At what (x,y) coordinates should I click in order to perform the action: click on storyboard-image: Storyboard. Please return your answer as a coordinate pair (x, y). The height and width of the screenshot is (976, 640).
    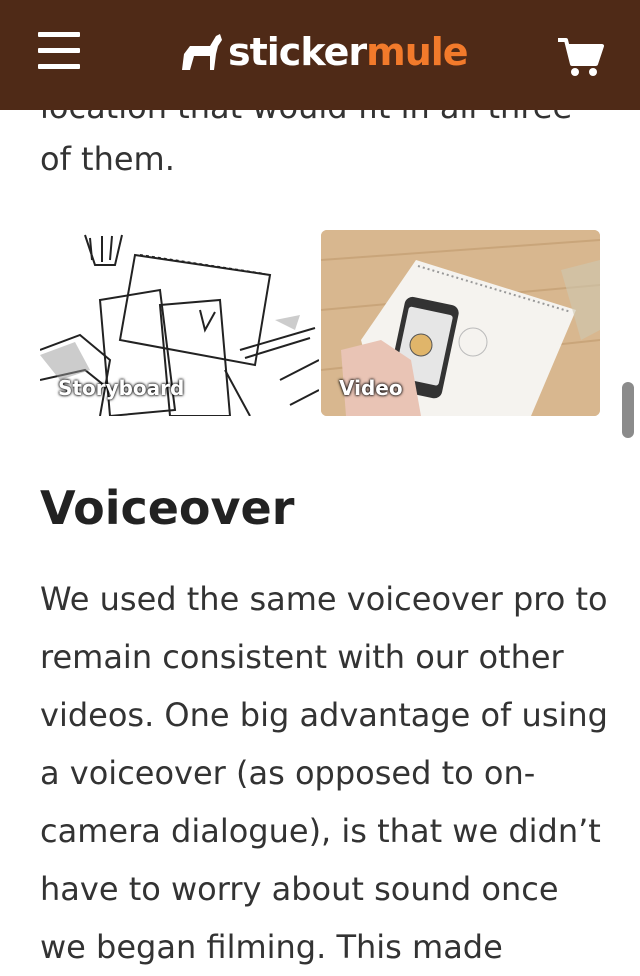
    Looking at the image, I should click on (179, 323).